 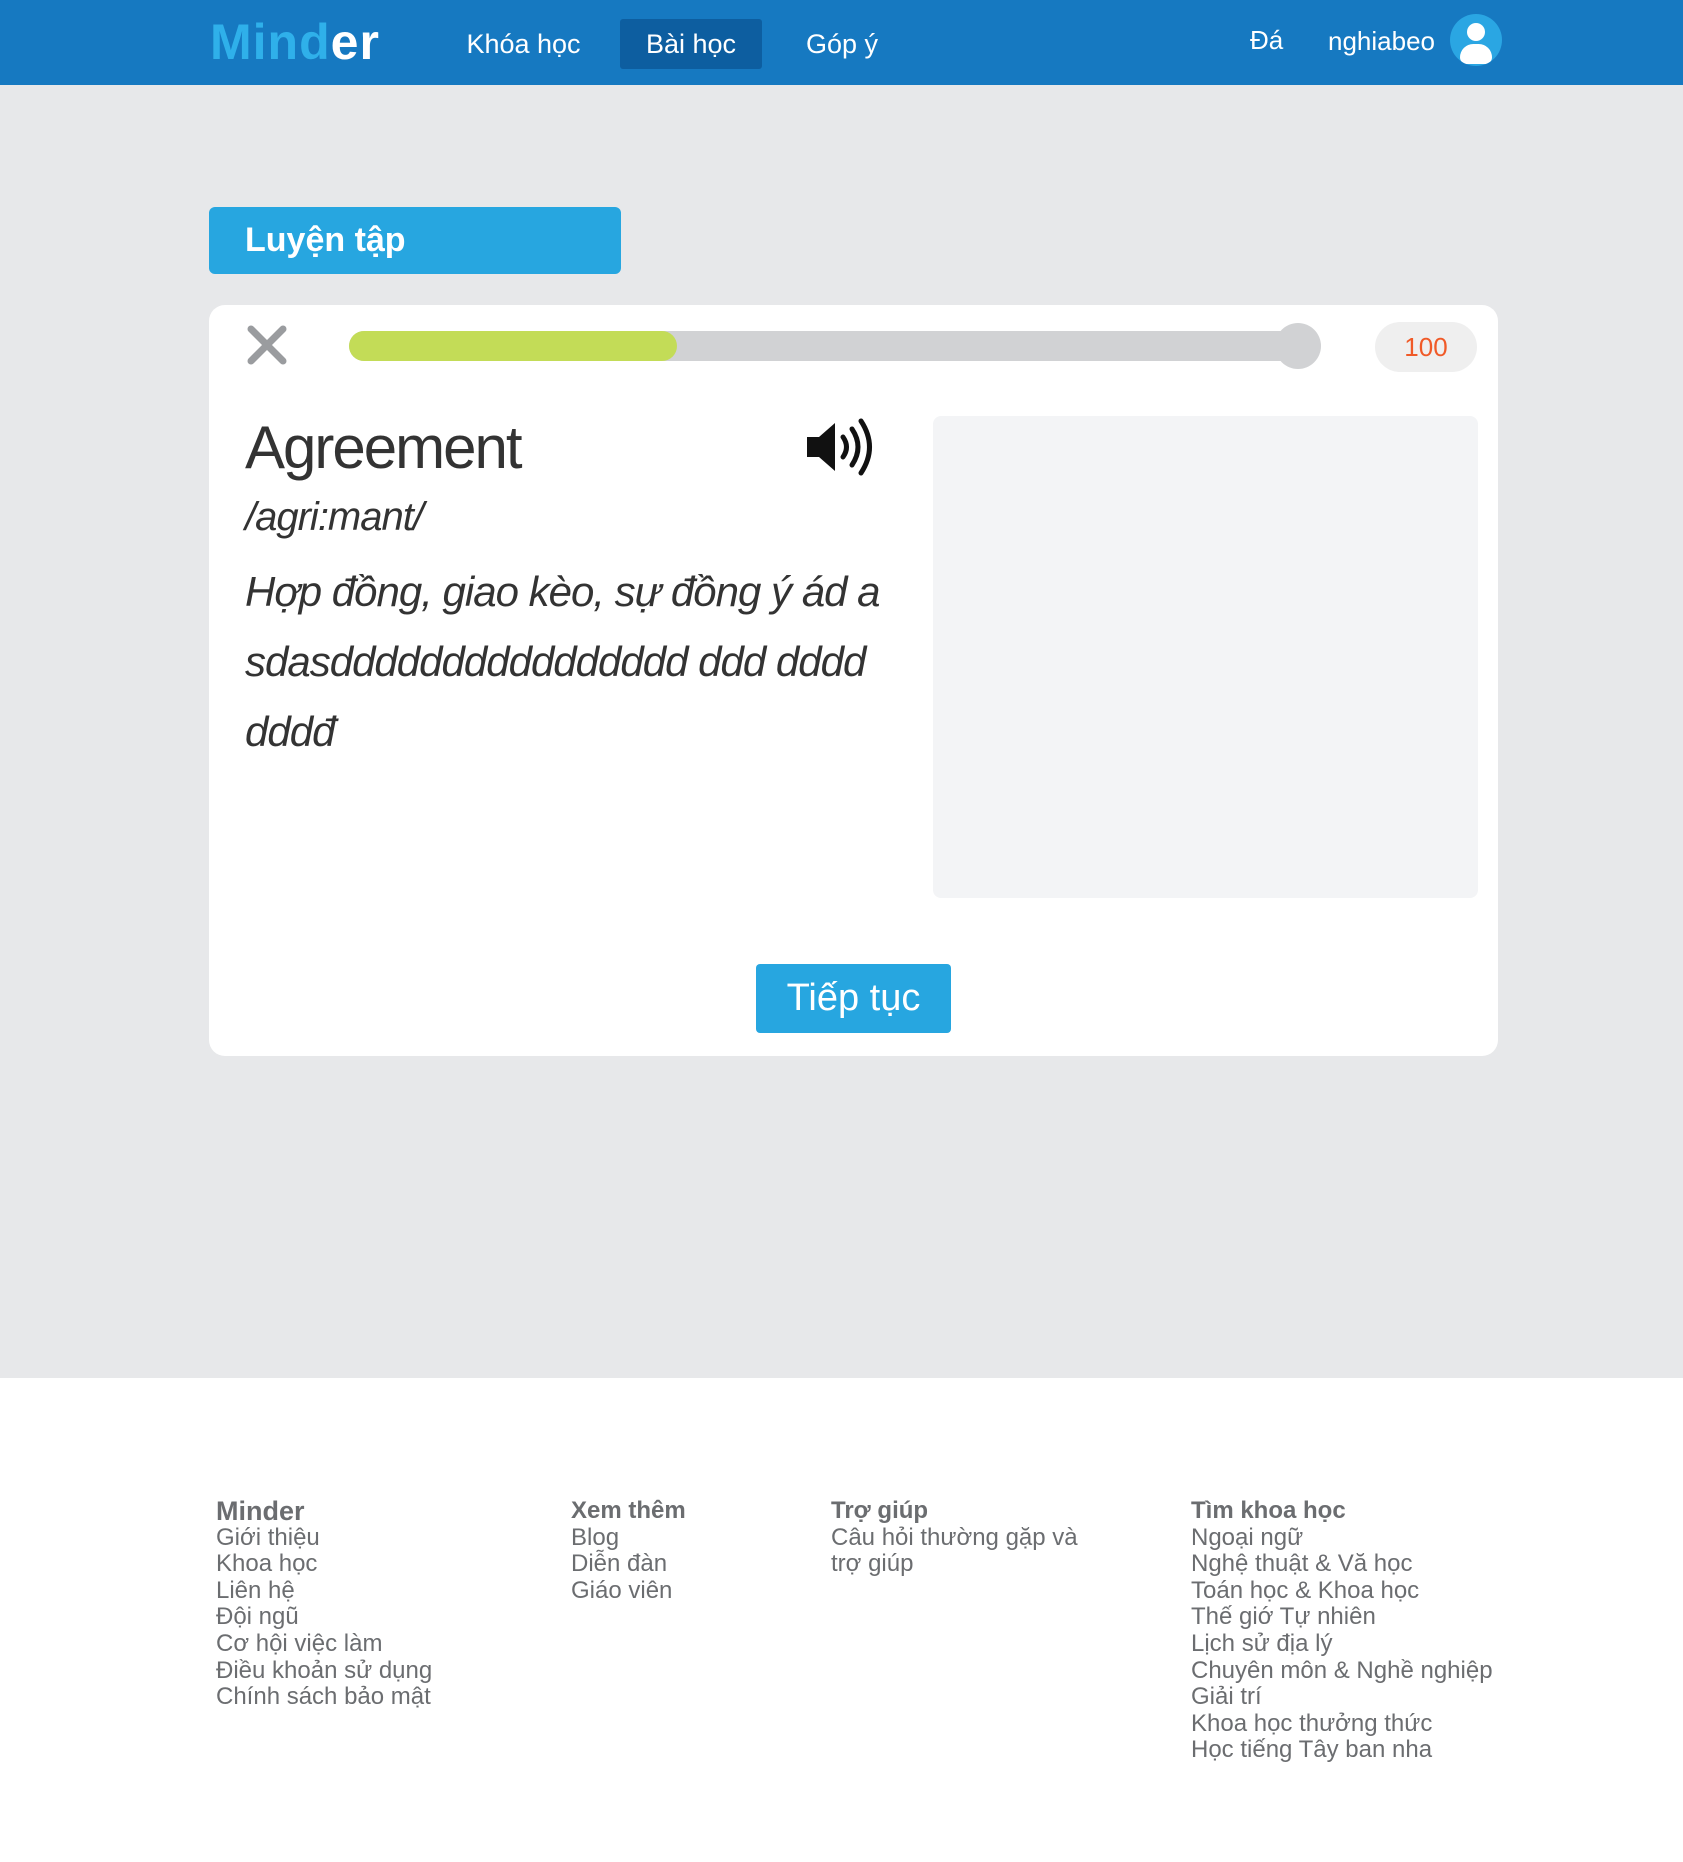 I want to click on footer-link: Liên hệ, so click(x=324, y=1591).